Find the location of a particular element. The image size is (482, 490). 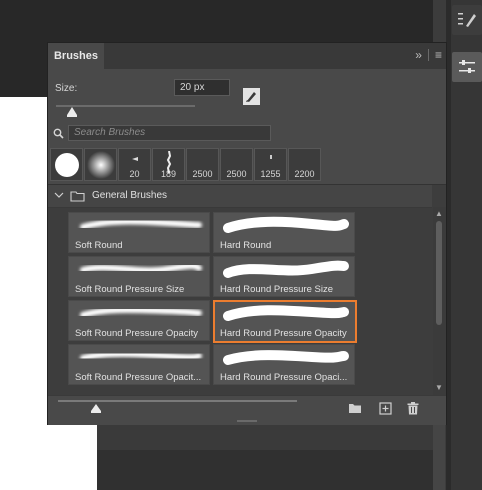

preset-brush-7: 1255 is located at coordinates (270, 164).